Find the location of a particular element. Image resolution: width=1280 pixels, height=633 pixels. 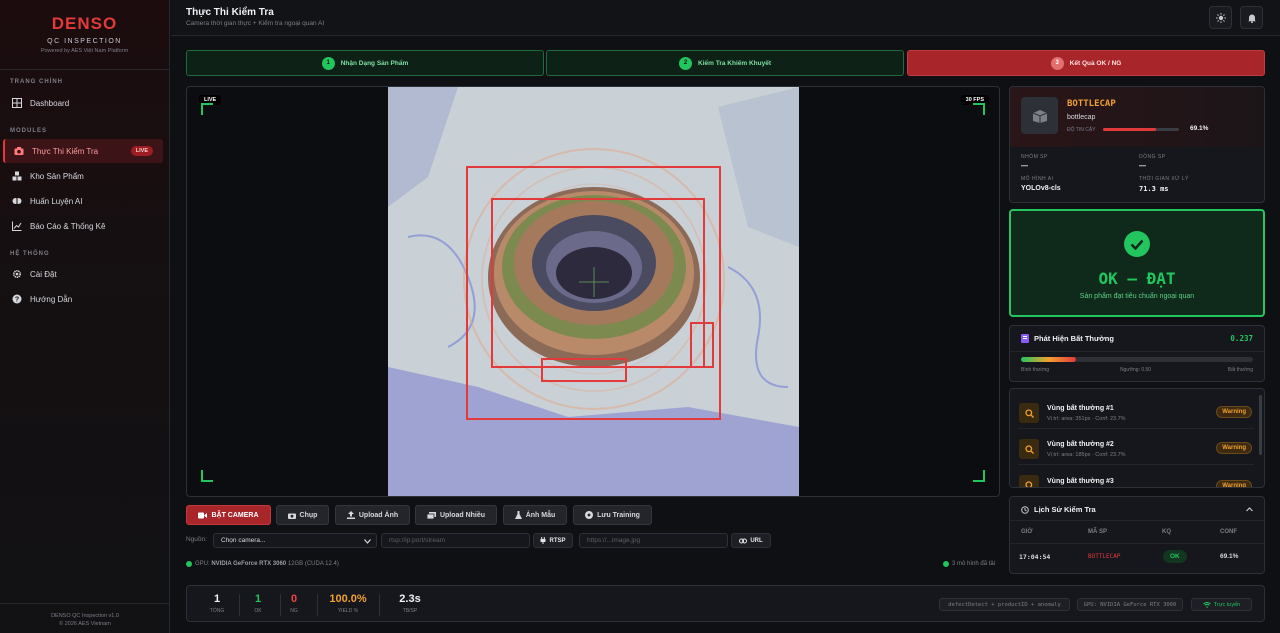

stat-ok: 1 OK is located at coordinates (258, 603).